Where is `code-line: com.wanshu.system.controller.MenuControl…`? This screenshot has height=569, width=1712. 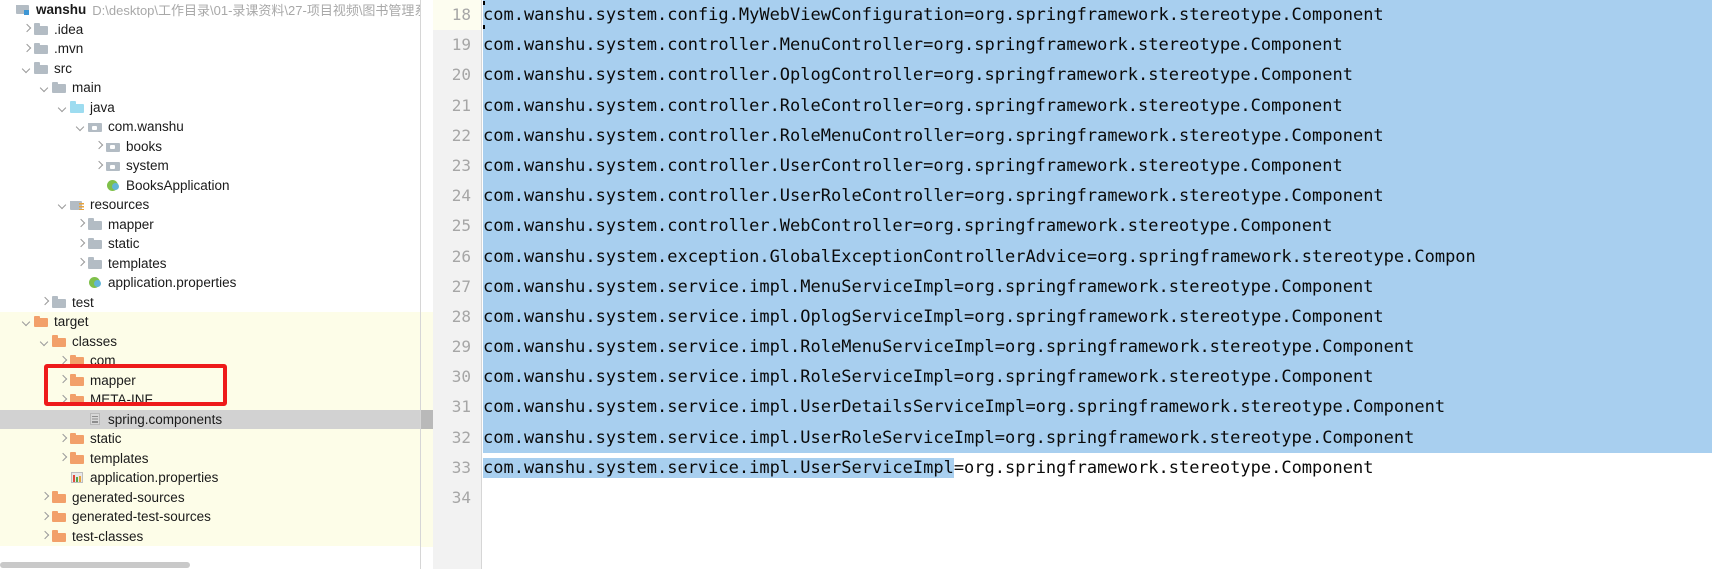
code-line: com.wanshu.system.controller.MenuControl… is located at coordinates (1097, 45).